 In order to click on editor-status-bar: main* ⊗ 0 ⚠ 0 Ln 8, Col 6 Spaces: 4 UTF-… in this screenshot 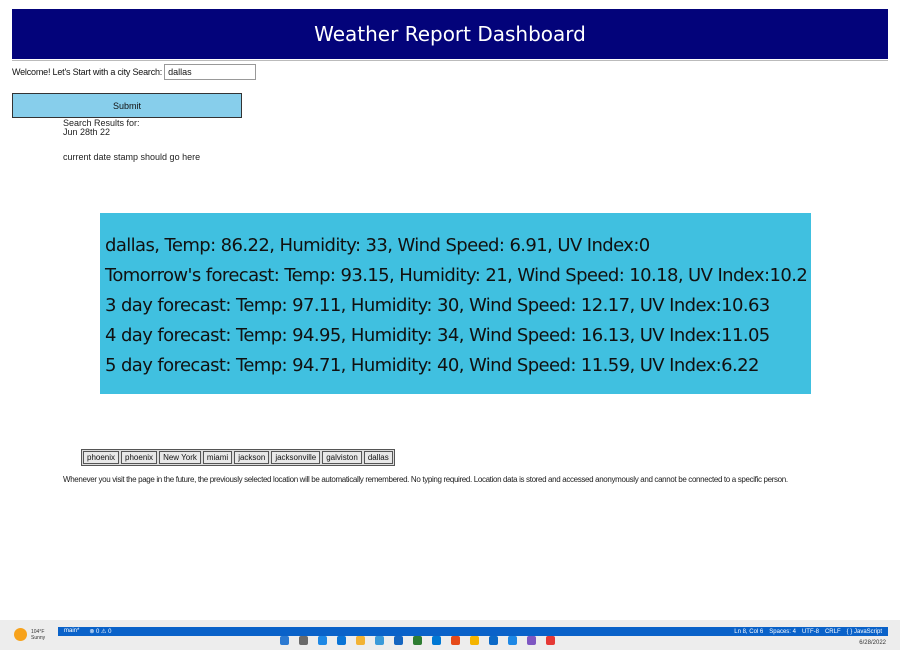, I will do `click(473, 631)`.